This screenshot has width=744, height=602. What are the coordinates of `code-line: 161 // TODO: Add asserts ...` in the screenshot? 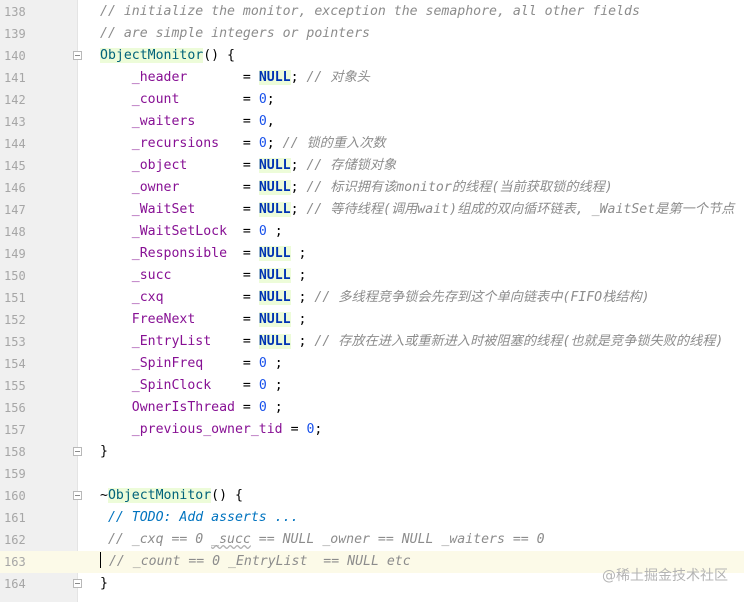 It's located at (372, 518).